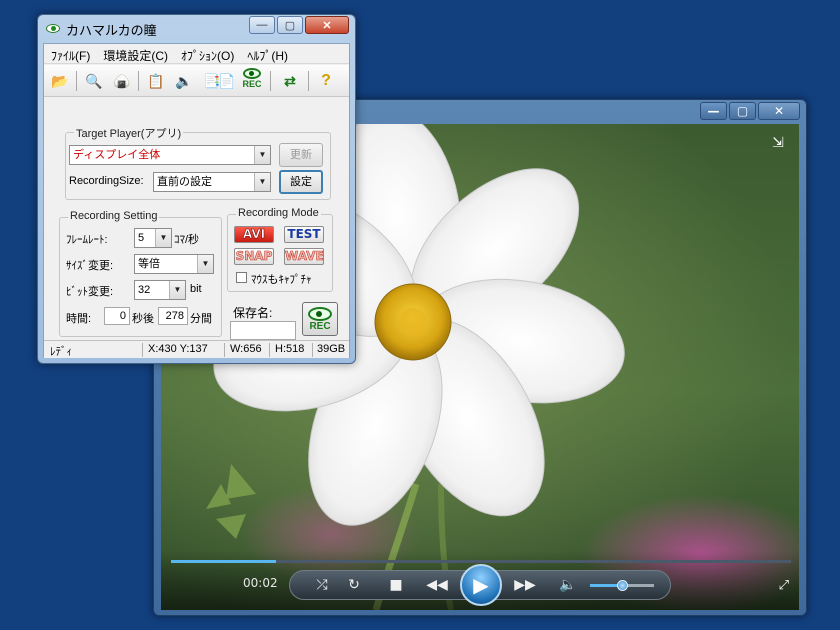 The width and height of the screenshot is (840, 630). I want to click on player-controls: 00:02 ⤮ ↻ ■ ◀◀ ▶ ▶▶ 🔈 ⤢, so click(480, 580).